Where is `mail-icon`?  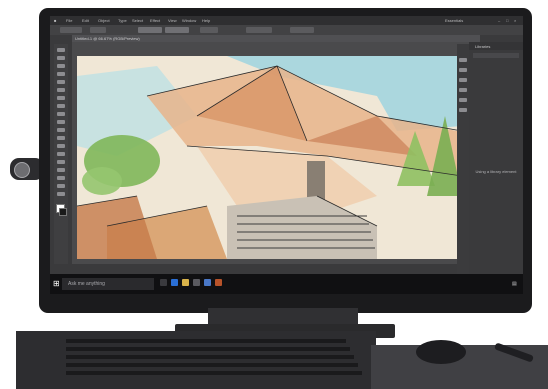 mail-icon is located at coordinates (207, 282).